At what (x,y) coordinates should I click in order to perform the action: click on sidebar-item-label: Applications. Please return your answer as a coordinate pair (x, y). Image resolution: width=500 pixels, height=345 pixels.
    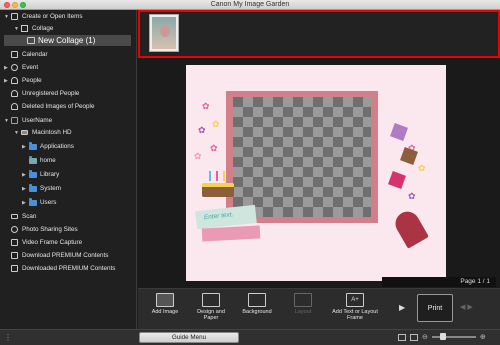
    Looking at the image, I should click on (57, 146).